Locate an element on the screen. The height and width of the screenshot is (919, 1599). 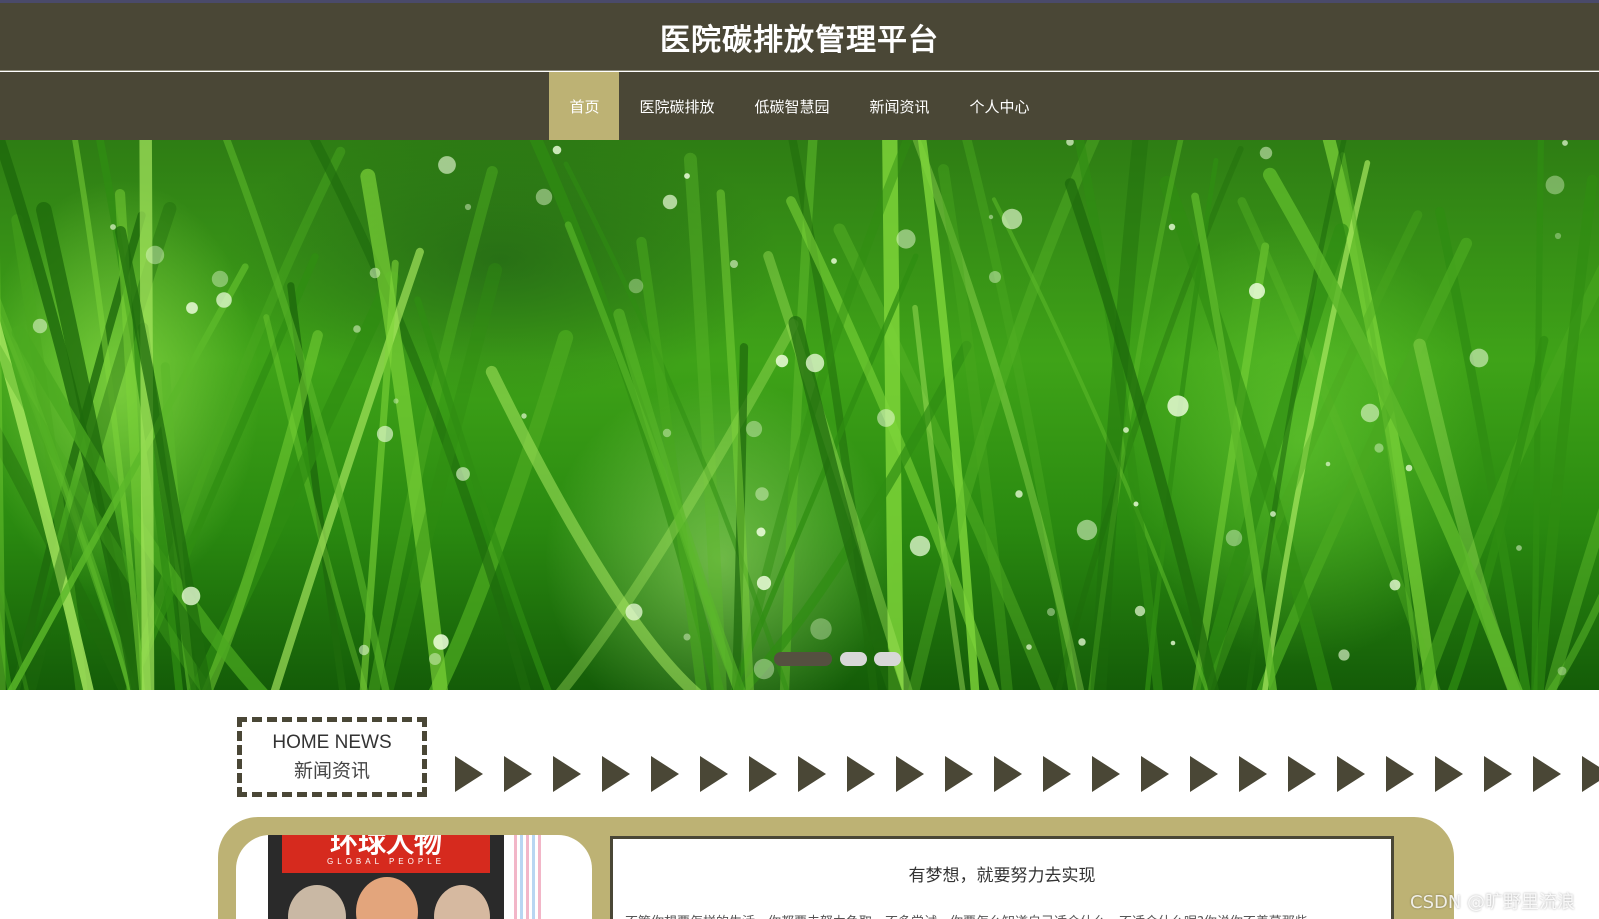
news-section-label: HOME NEWS 新闻资讯 is located at coordinates (332, 757).